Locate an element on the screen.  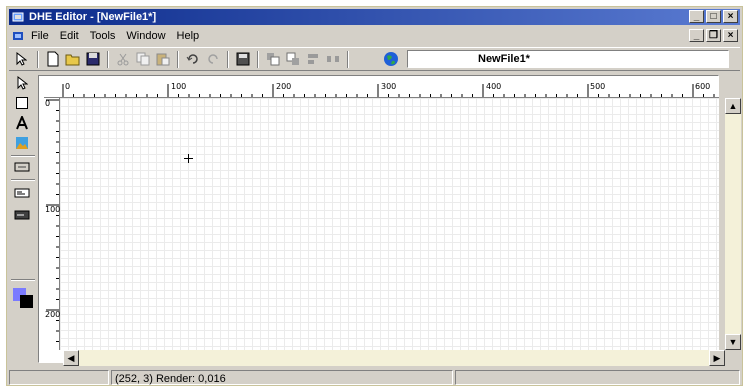
close-icon: × is located at coordinates (730, 16).